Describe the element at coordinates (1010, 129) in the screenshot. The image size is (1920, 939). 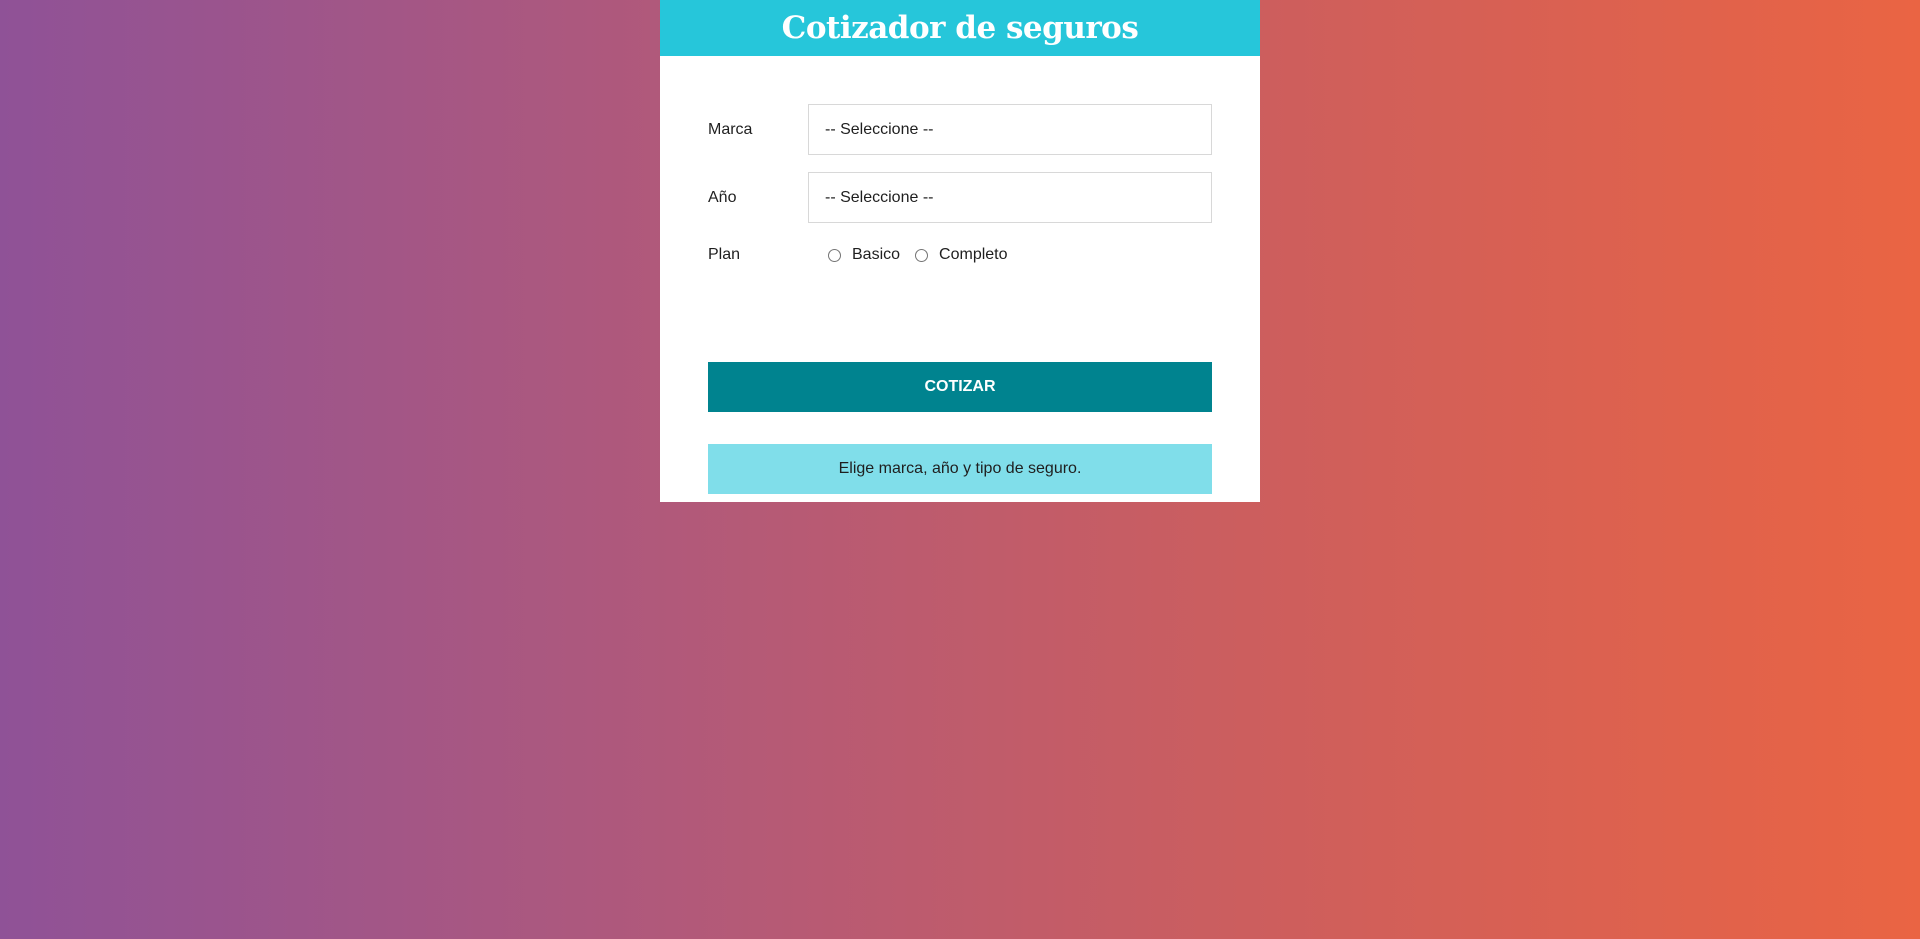
I see `marca-select: -- Seleccione --` at that location.